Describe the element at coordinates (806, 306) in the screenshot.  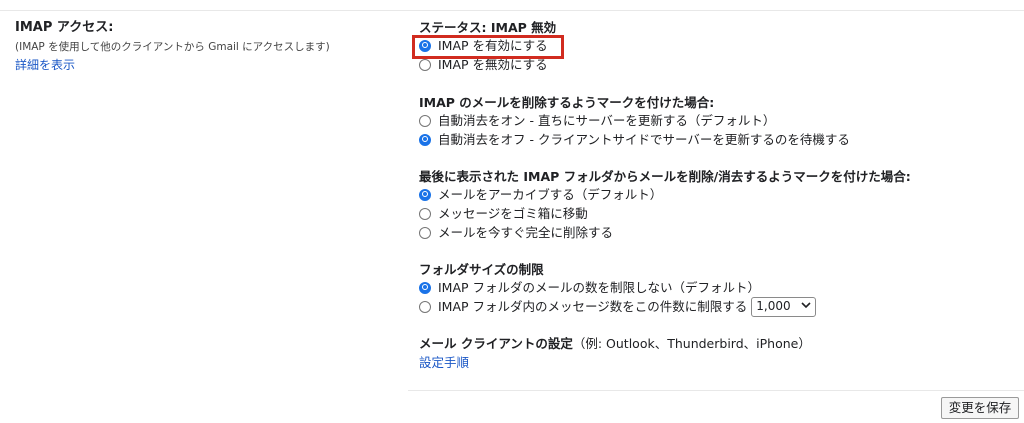
I see `chevron-down-icon` at that location.